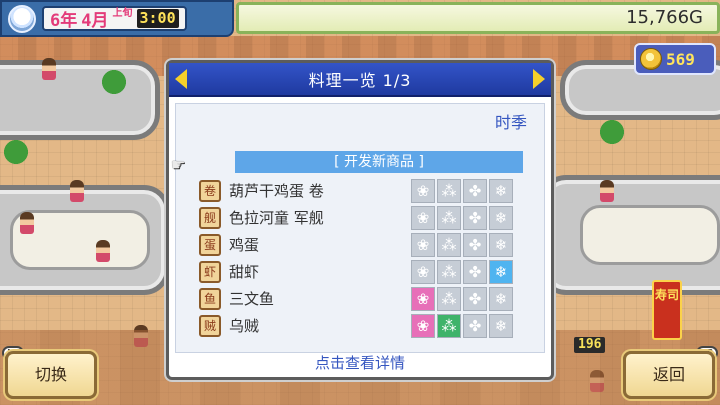 Image resolution: width=720 pixels, height=405 pixels. Describe the element at coordinates (22, 18) in the screenshot. I see `season-icon` at that location.